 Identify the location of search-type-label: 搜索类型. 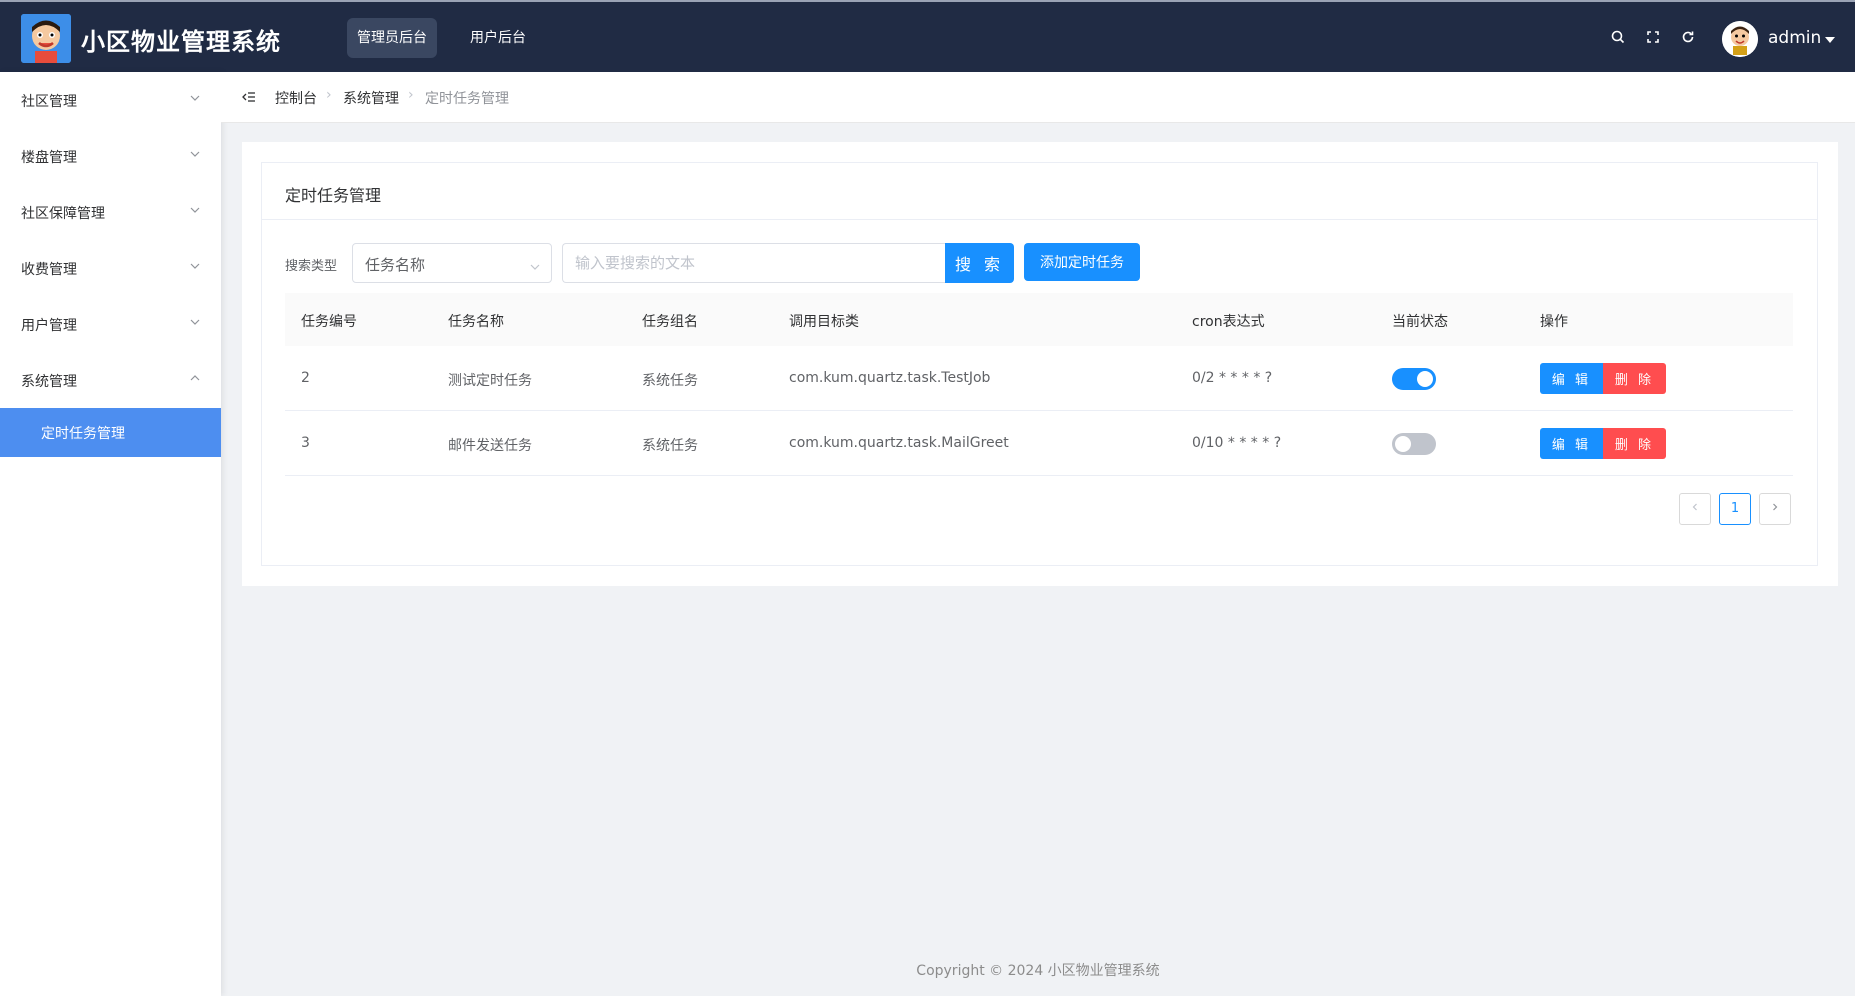
(311, 266).